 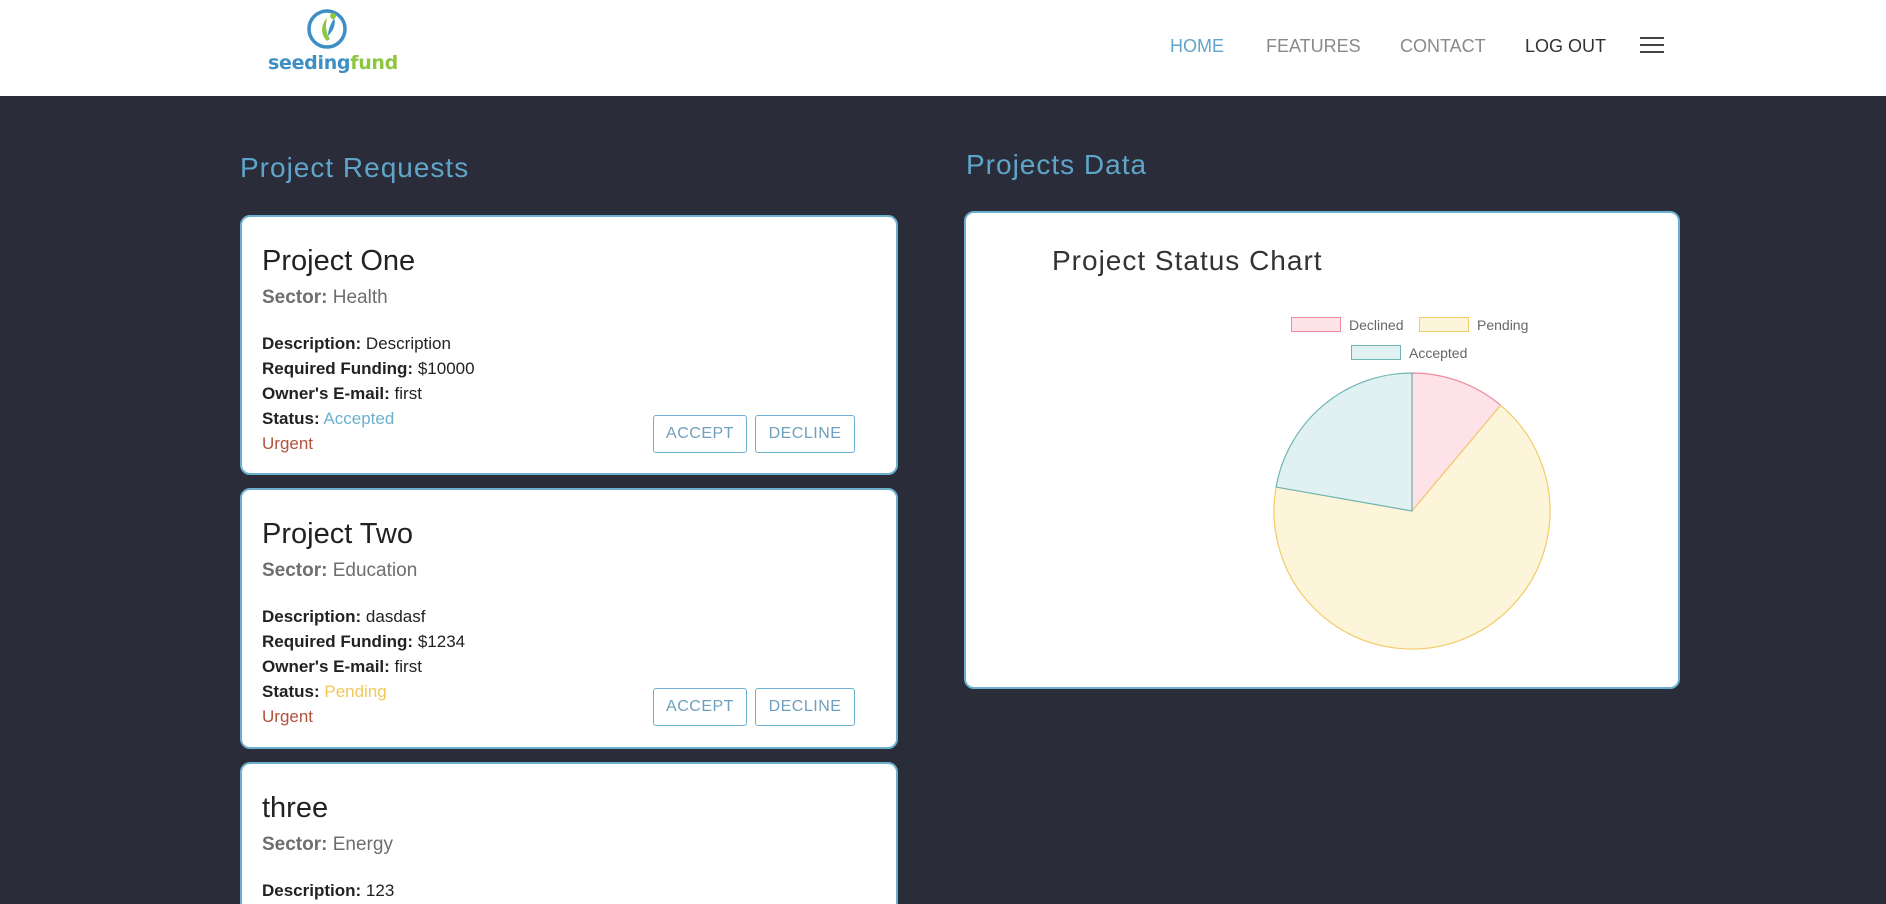 I want to click on project-details: Description: 123, so click(x=328, y=890).